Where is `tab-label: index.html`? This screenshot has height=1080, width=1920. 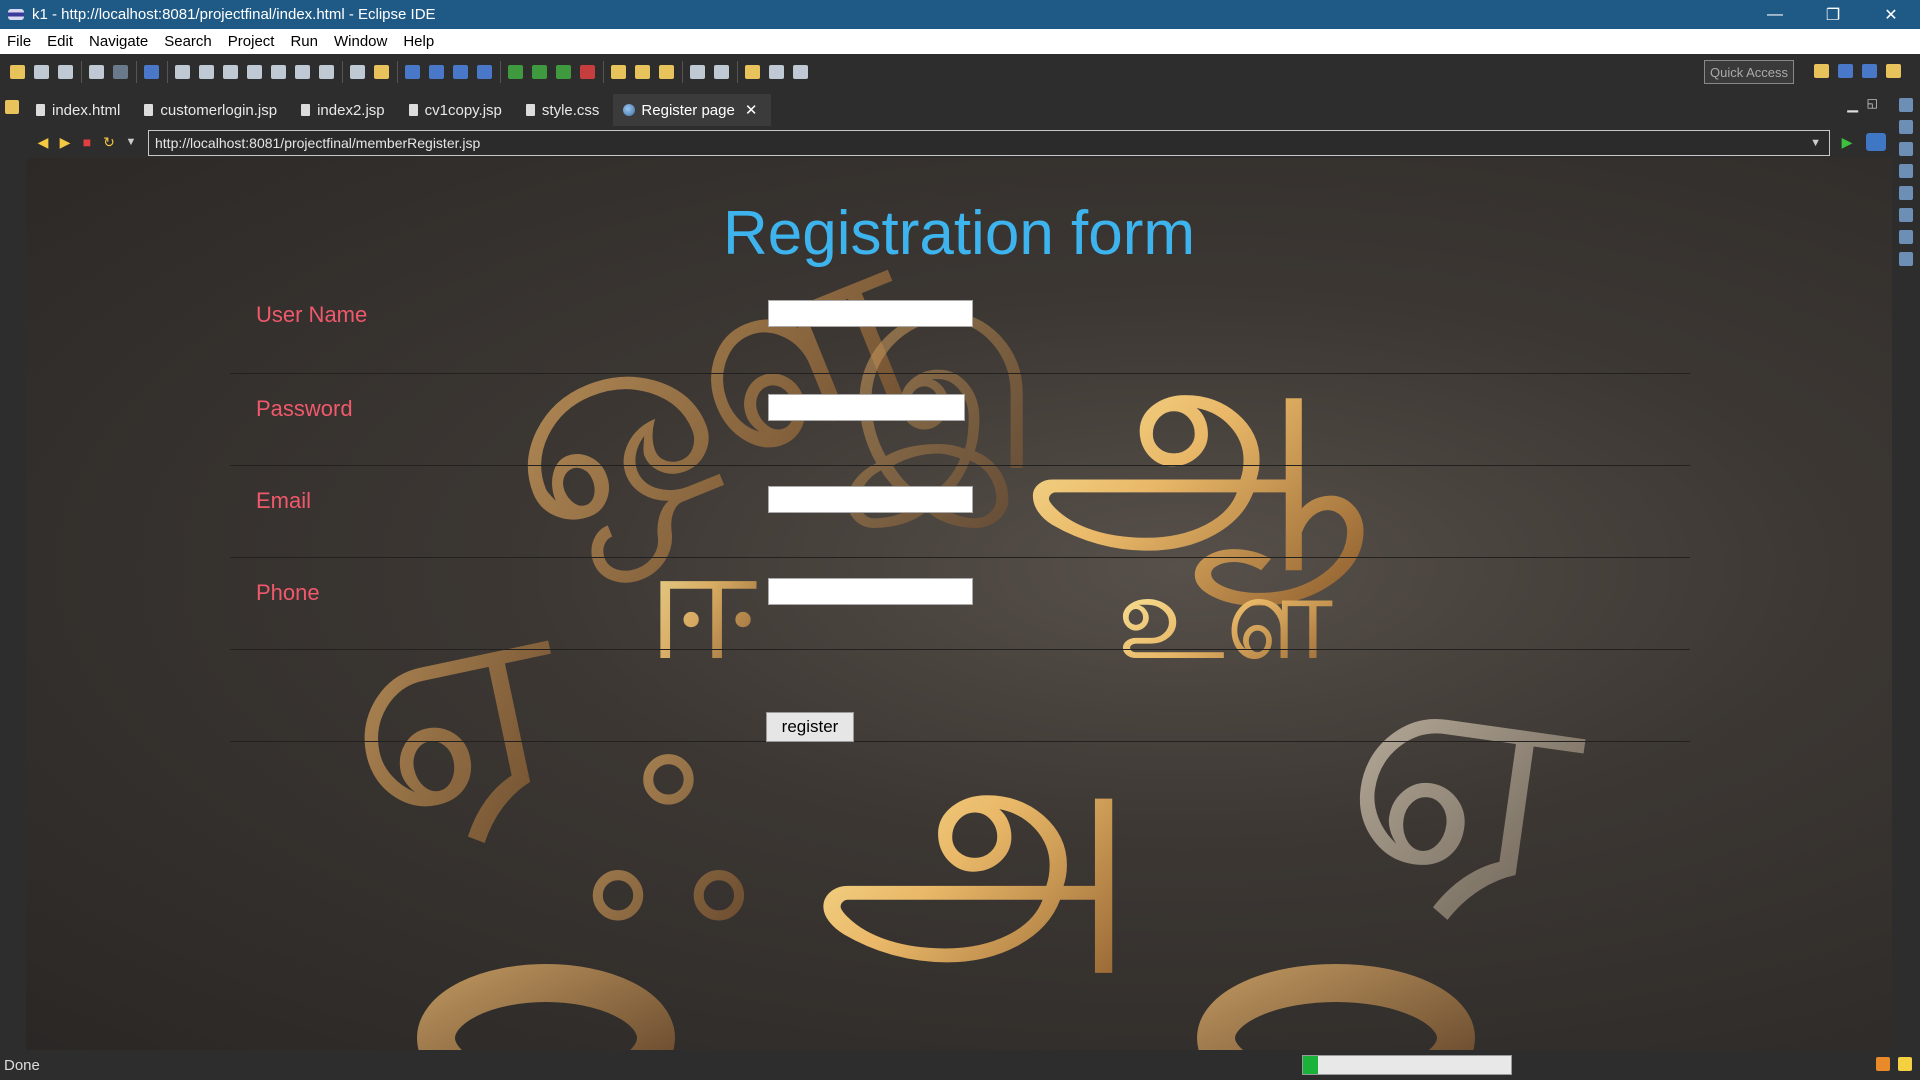 tab-label: index.html is located at coordinates (86, 110).